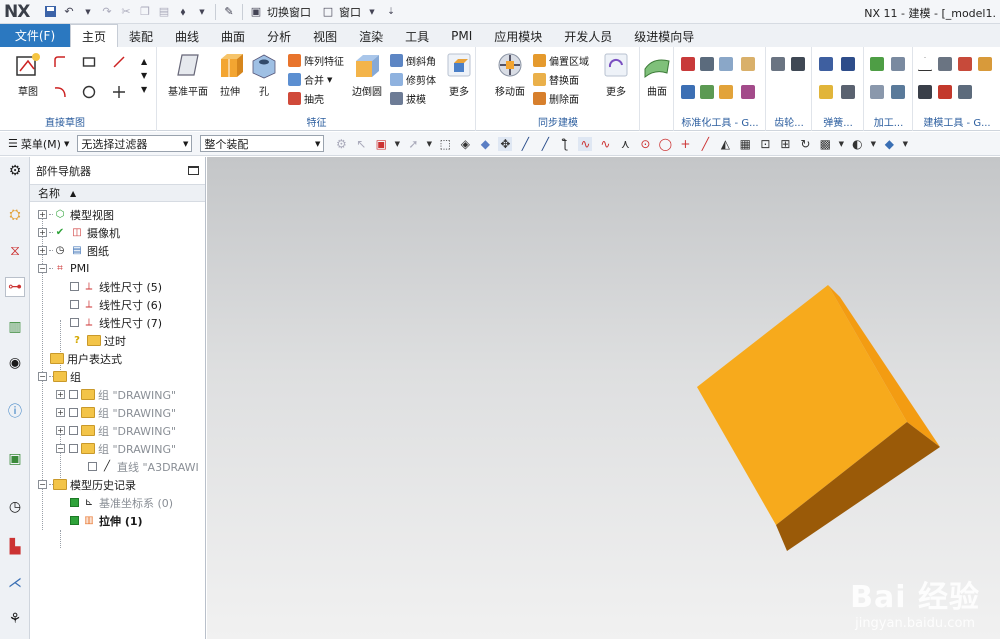 The image size is (1000, 639). I want to click on extrude-button: 拉伸, so click(230, 74).